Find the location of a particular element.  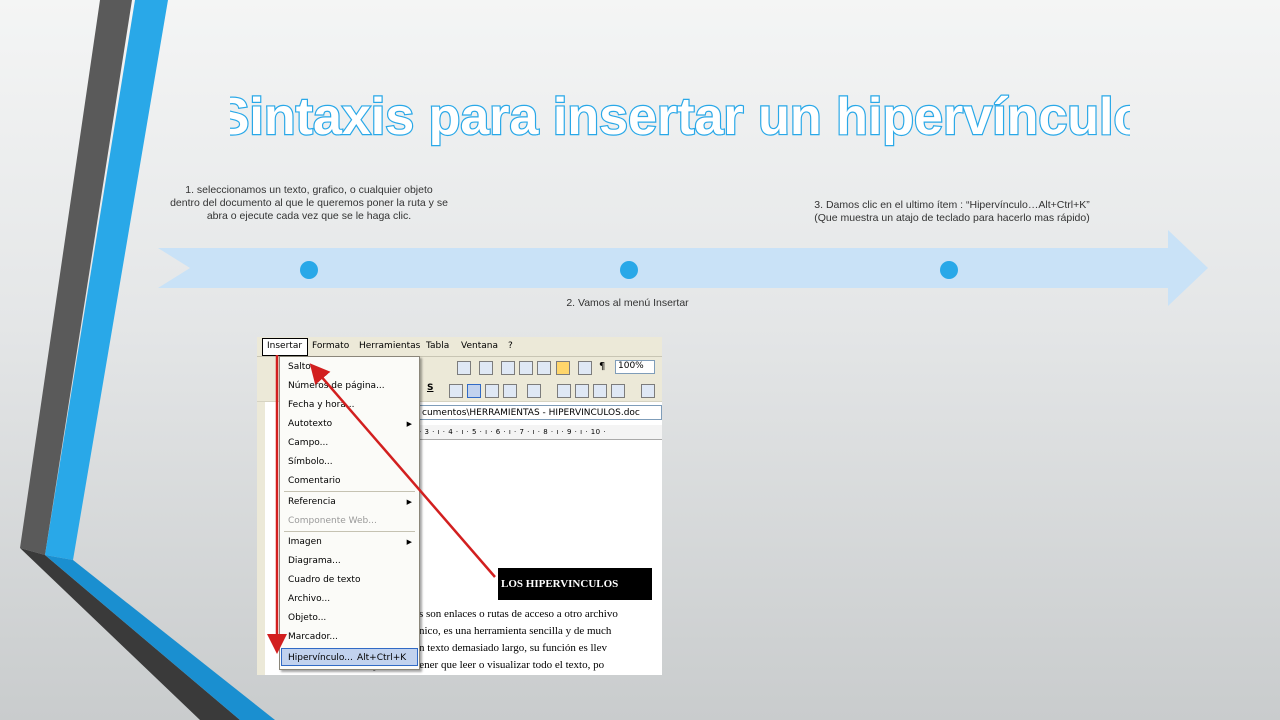

red-annotation-arrows is located at coordinates (381, 504).